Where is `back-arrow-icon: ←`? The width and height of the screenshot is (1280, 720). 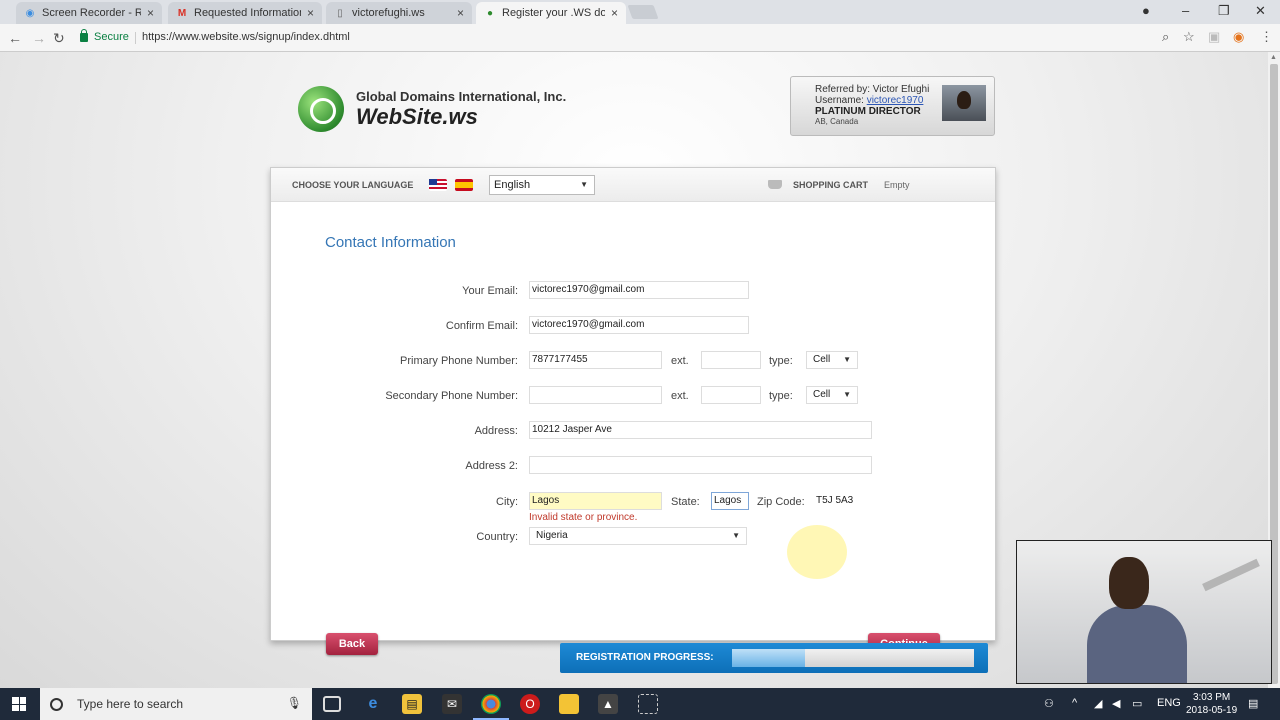 back-arrow-icon: ← is located at coordinates (15, 38).